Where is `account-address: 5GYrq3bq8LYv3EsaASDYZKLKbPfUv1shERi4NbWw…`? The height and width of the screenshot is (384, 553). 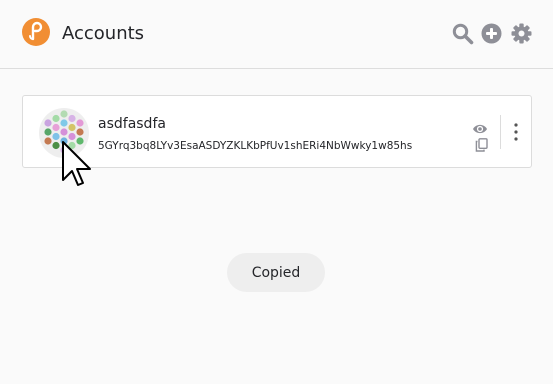
account-address: 5GYrq3bq8LYv3EsaASDYZKLKbPfUv1shERi4NbWw… is located at coordinates (255, 146).